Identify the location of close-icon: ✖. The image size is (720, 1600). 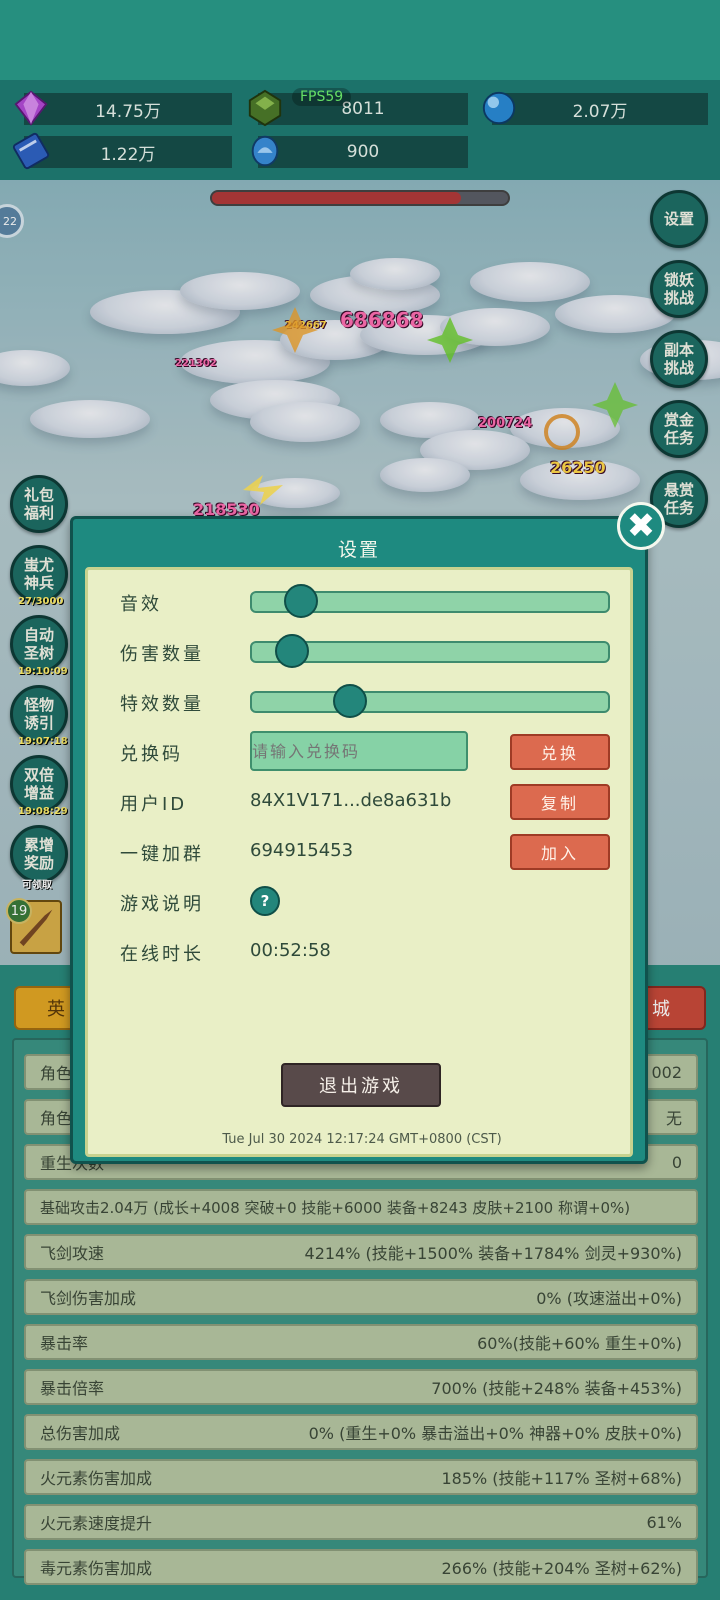
(641, 526).